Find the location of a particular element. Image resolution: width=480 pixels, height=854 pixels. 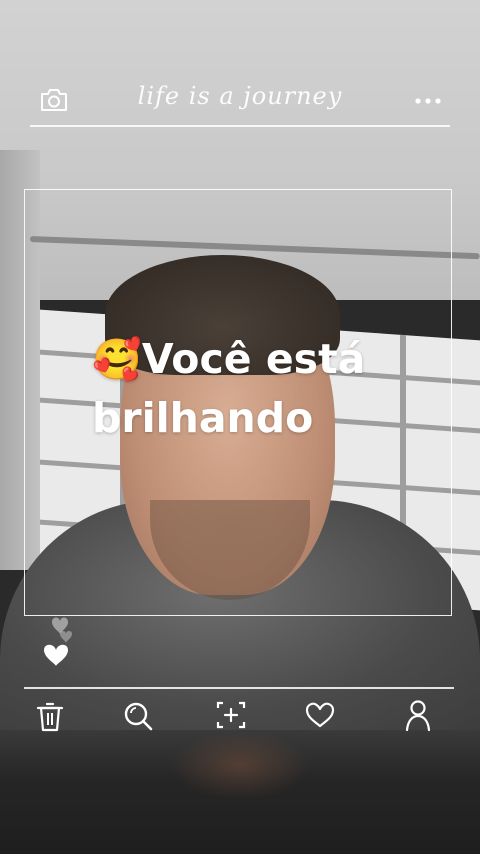

top-divider is located at coordinates (240, 126).